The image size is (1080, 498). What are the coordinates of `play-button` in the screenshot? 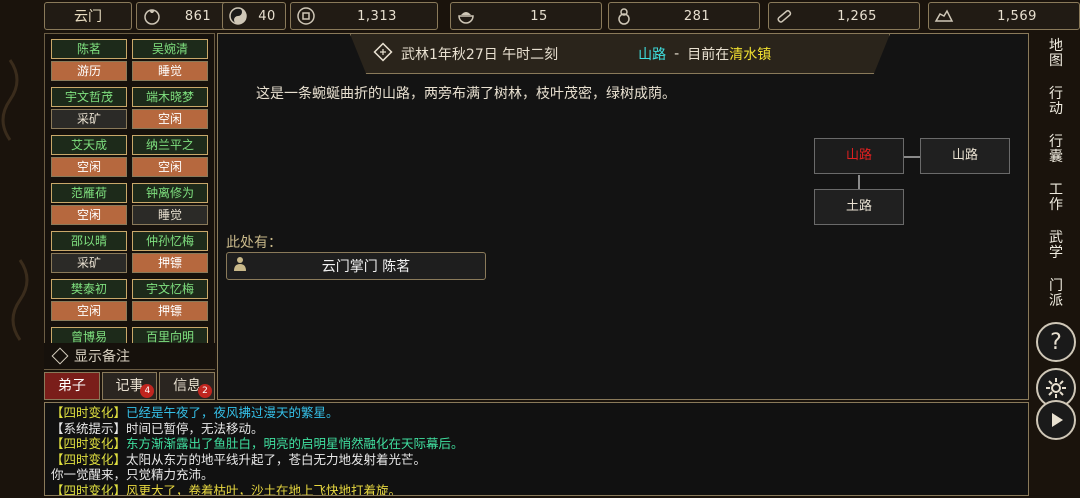 It's located at (1056, 420).